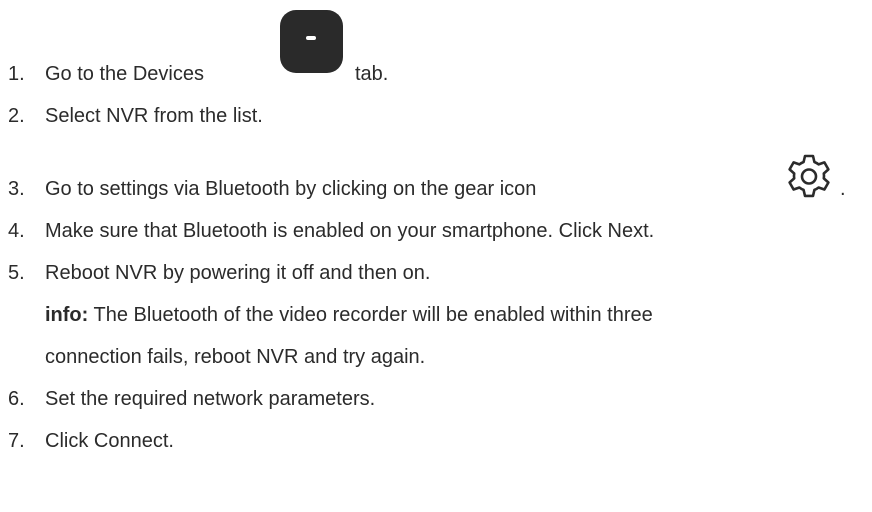 This screenshot has width=872, height=512. What do you see at coordinates (809, 176) in the screenshot?
I see `gear-icon` at bounding box center [809, 176].